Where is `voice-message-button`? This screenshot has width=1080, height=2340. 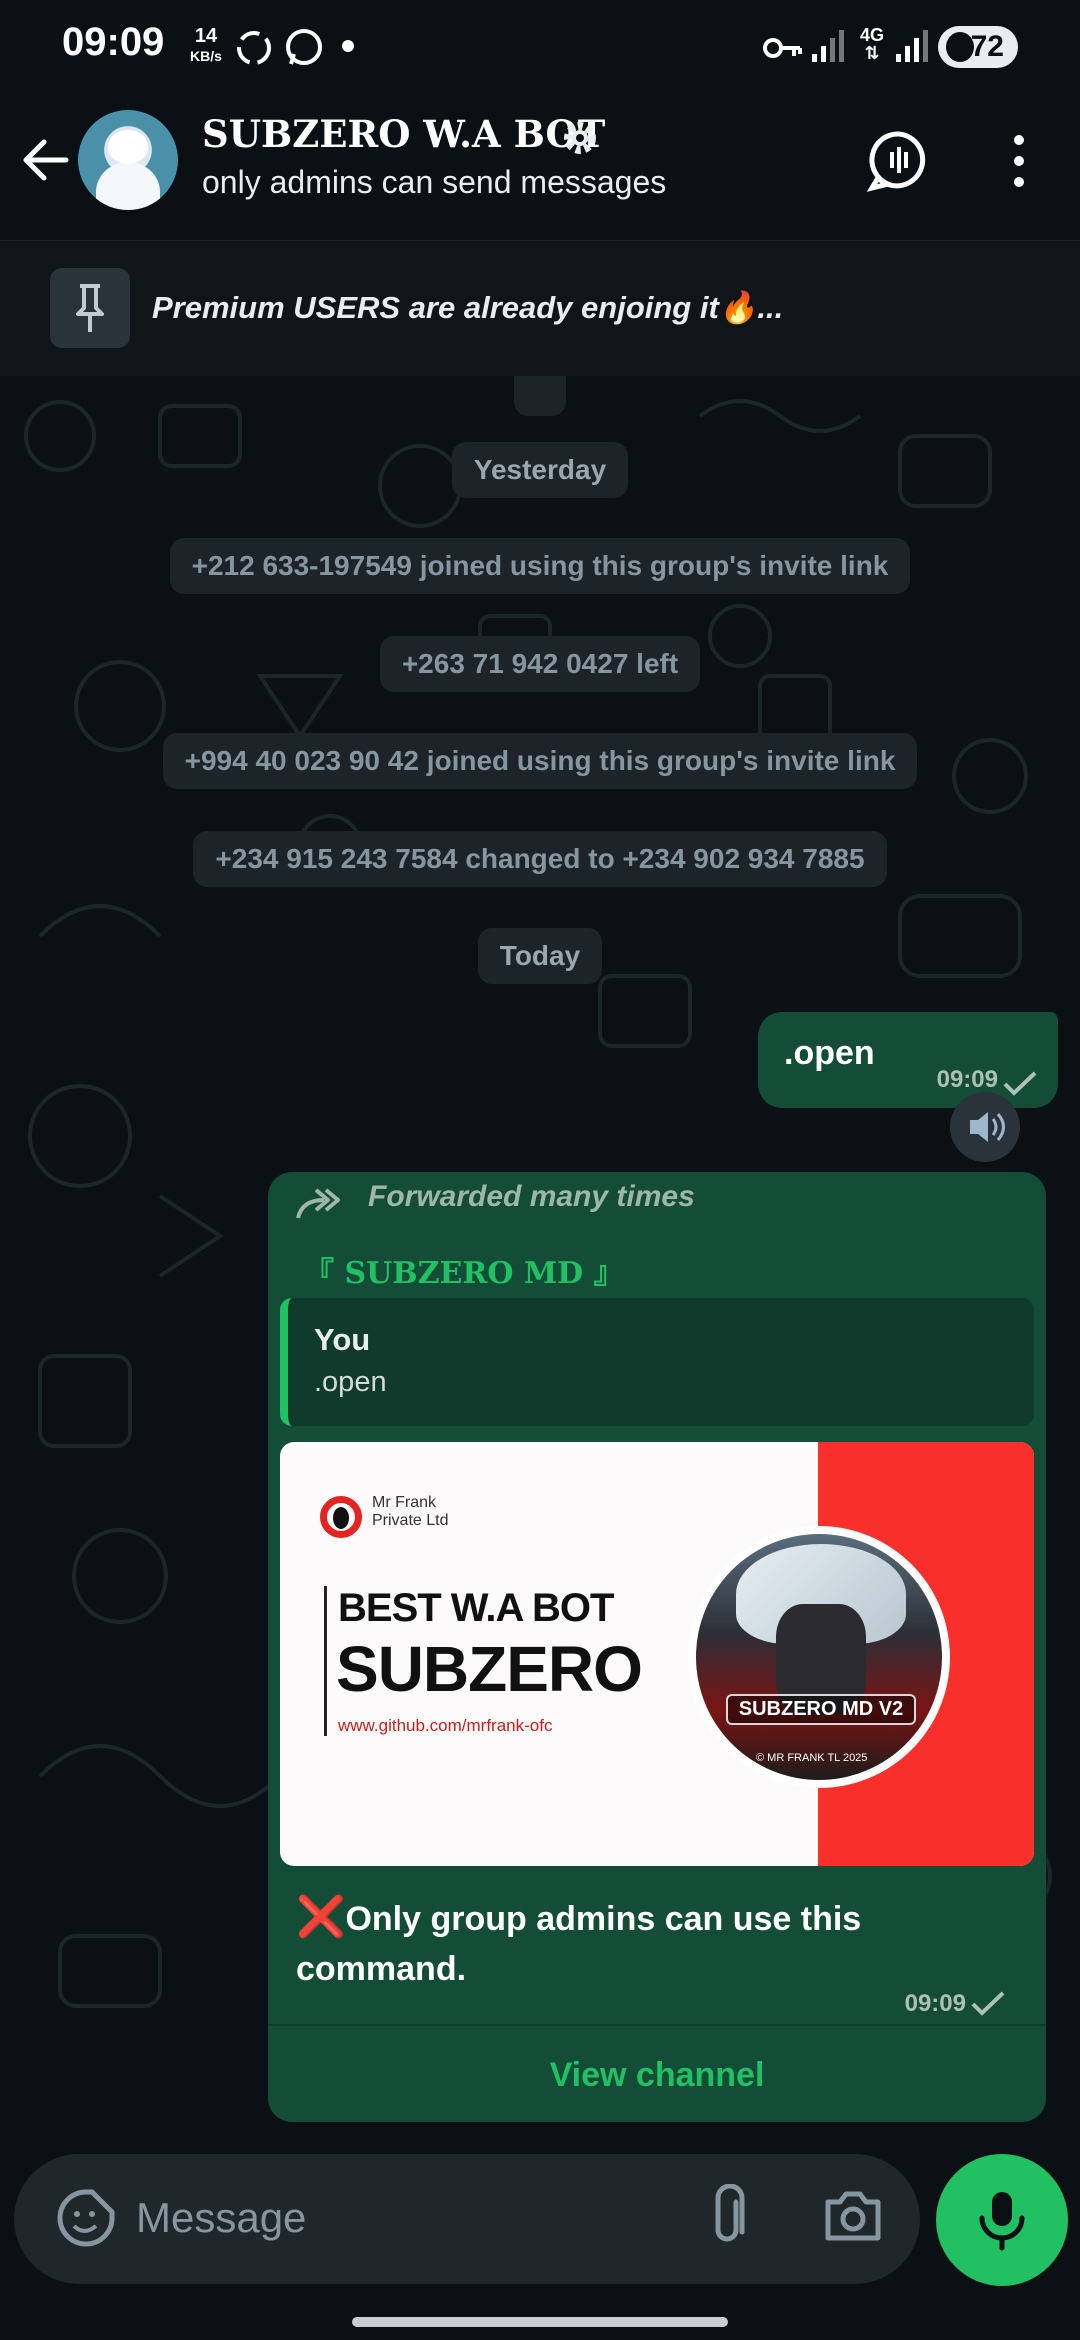 voice-message-button is located at coordinates (1002, 2220).